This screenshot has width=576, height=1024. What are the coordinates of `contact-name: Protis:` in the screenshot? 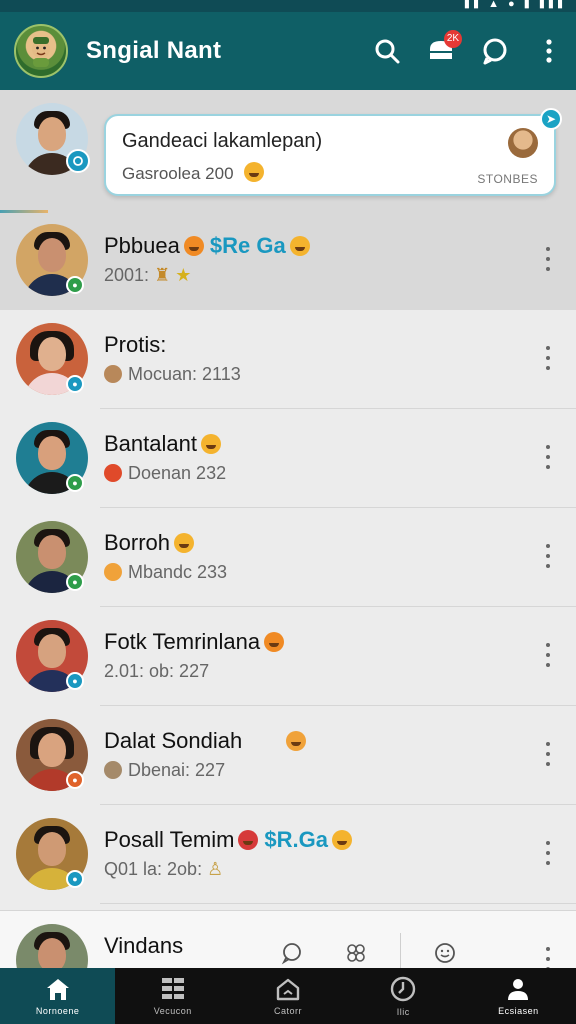 It's located at (135, 344).